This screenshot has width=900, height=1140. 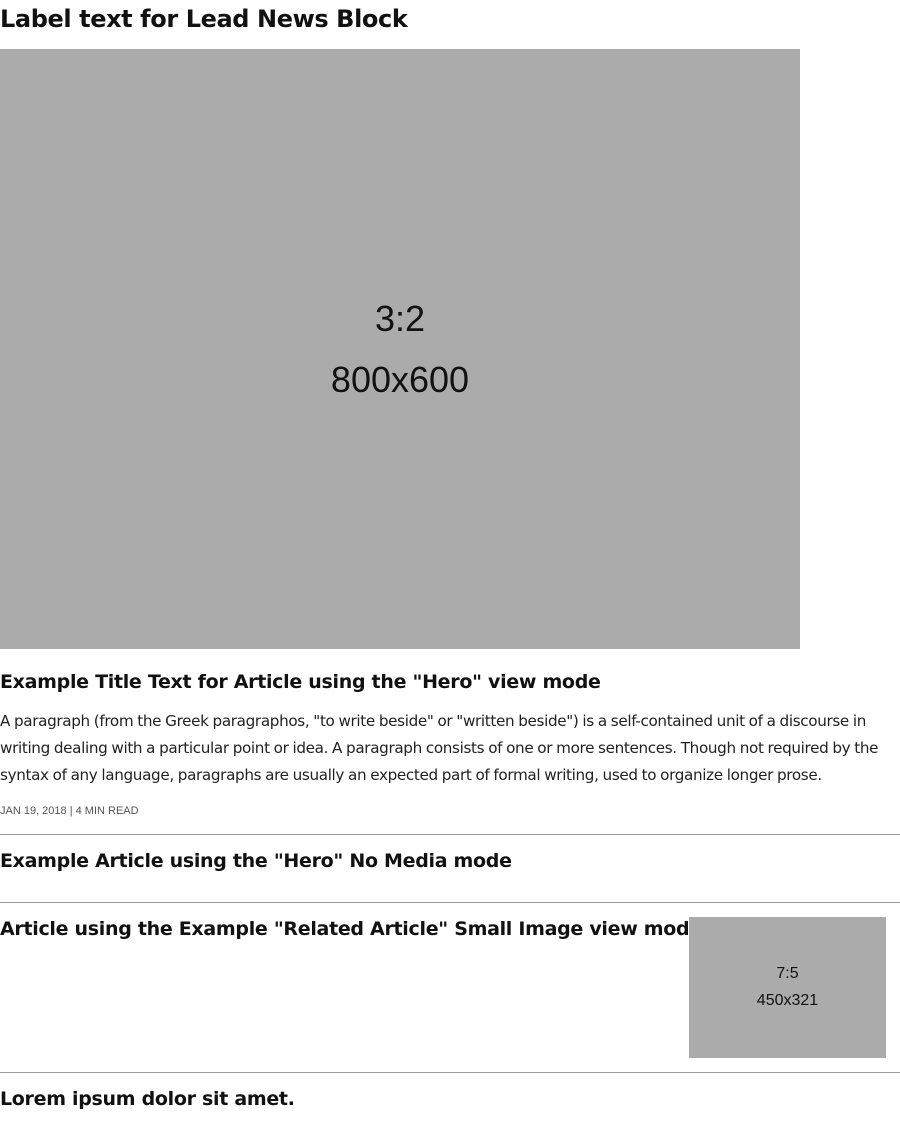 What do you see at coordinates (400, 379) in the screenshot?
I see `hero-image-dimensions: 800x600` at bounding box center [400, 379].